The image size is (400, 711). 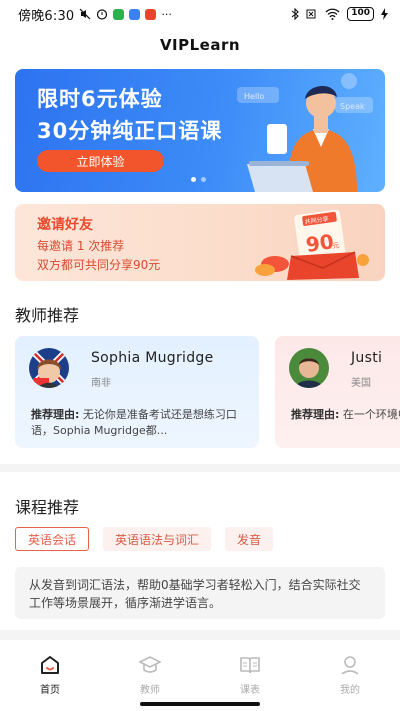 I want to click on app-title: VIPLearn, so click(x=200, y=45).